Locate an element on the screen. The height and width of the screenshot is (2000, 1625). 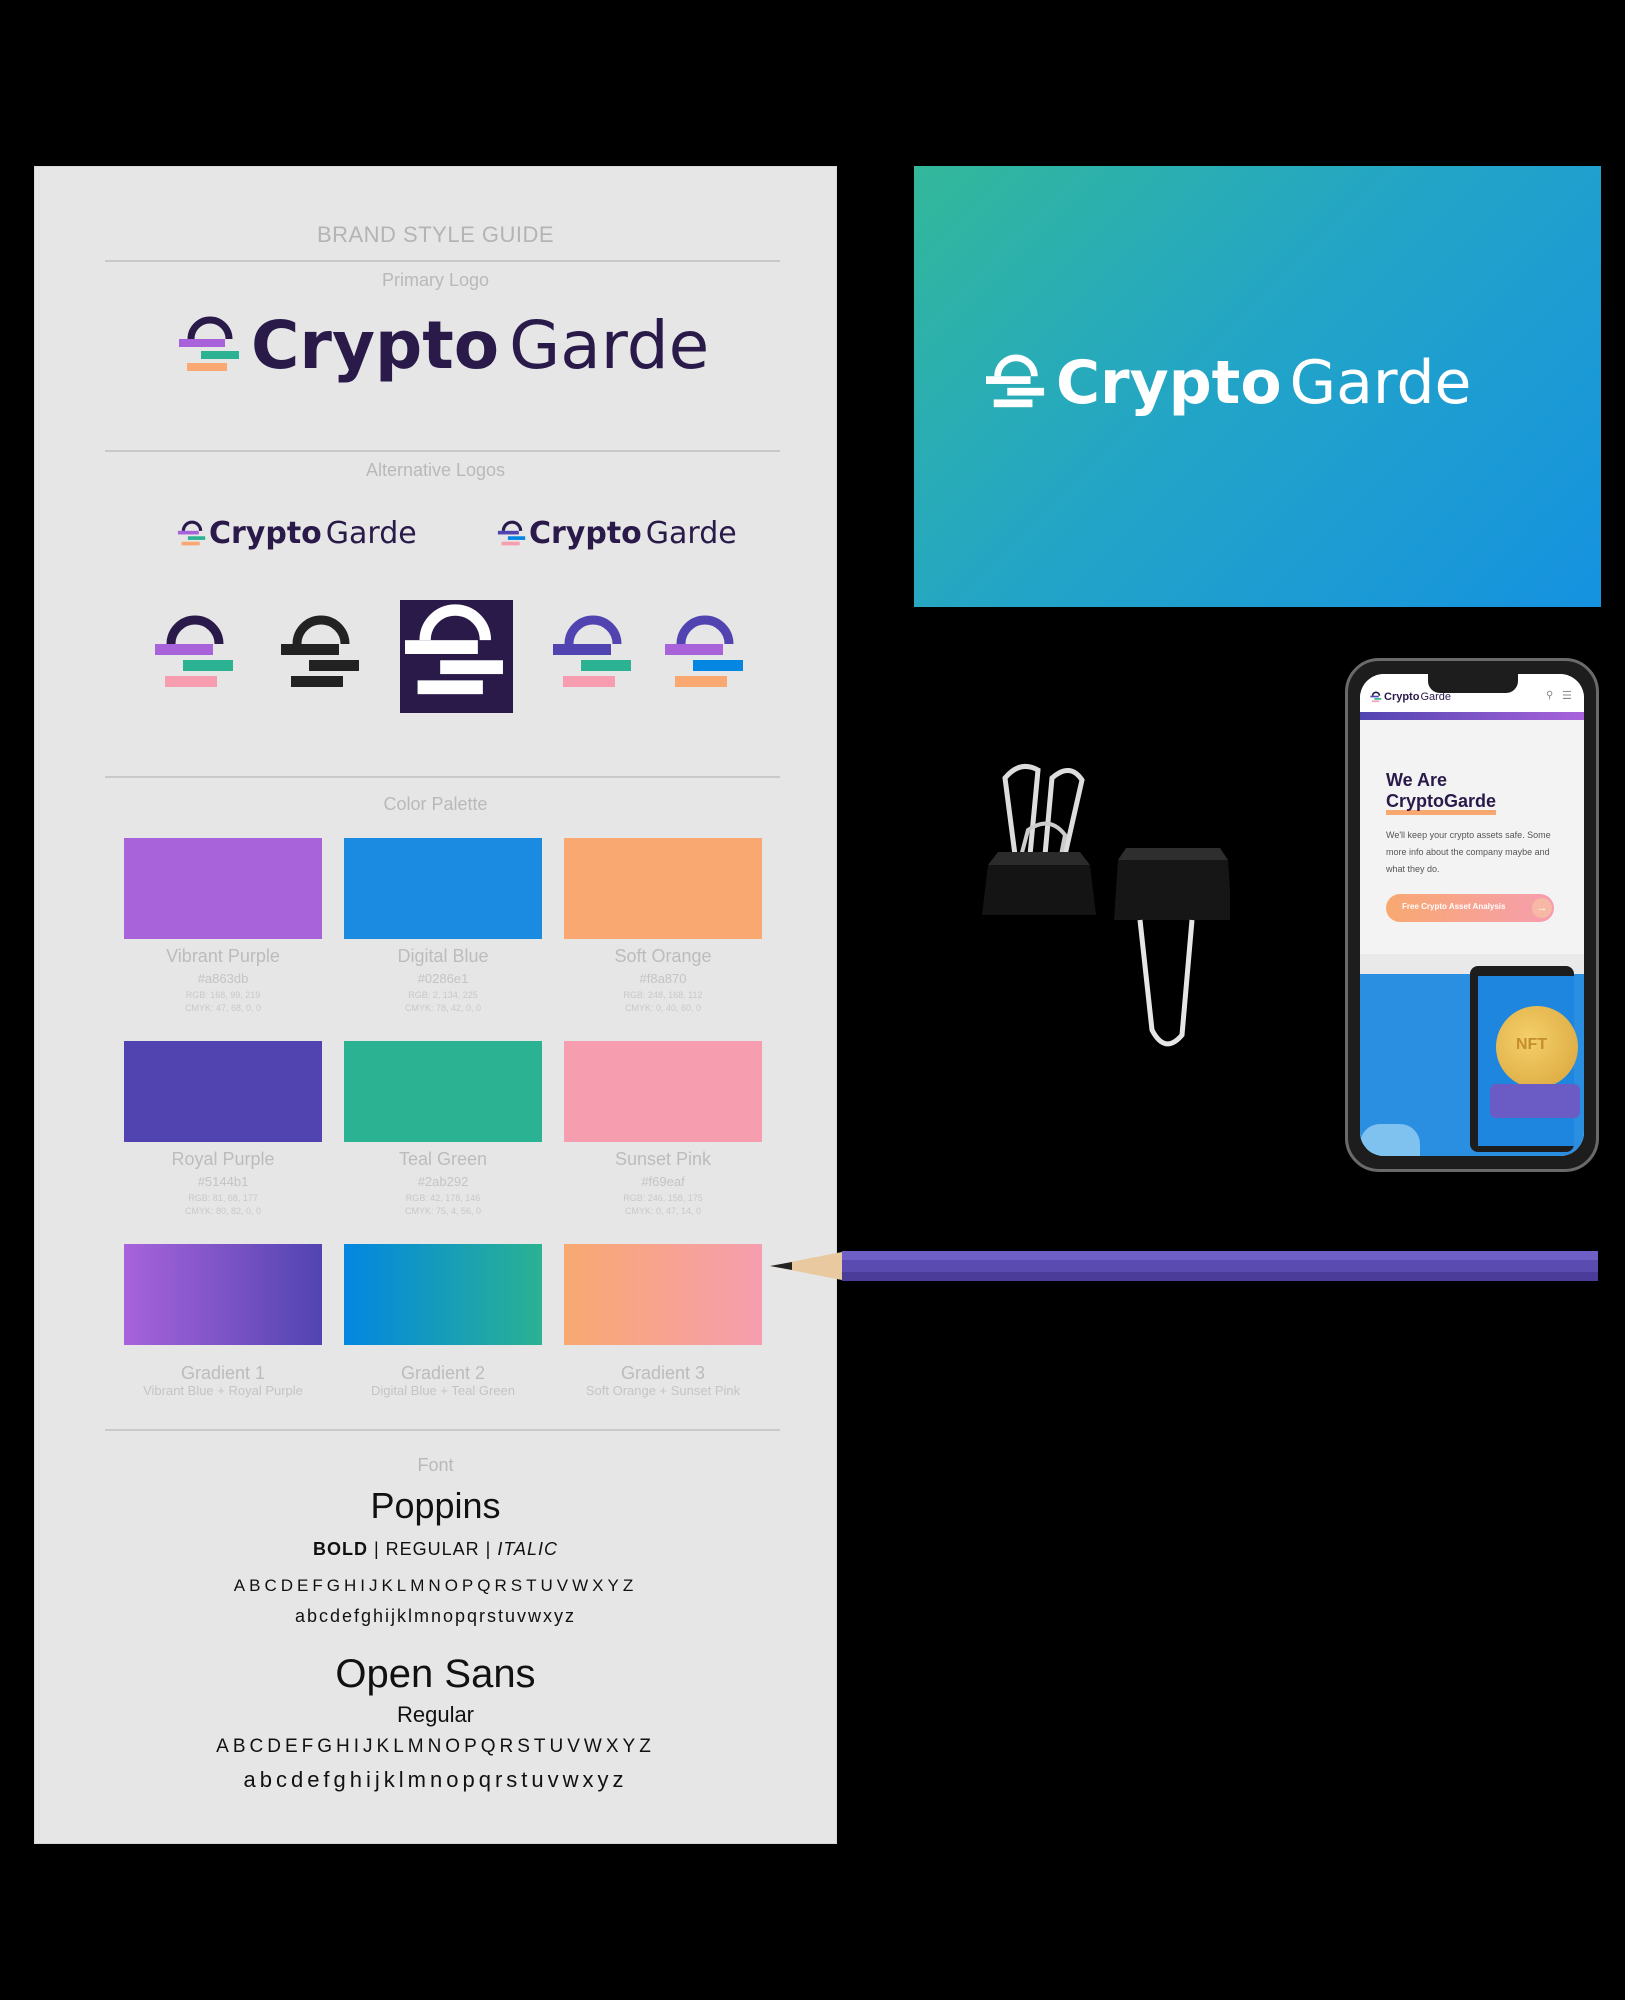
swatch-name: Vibrant Purple is located at coordinates (223, 956).